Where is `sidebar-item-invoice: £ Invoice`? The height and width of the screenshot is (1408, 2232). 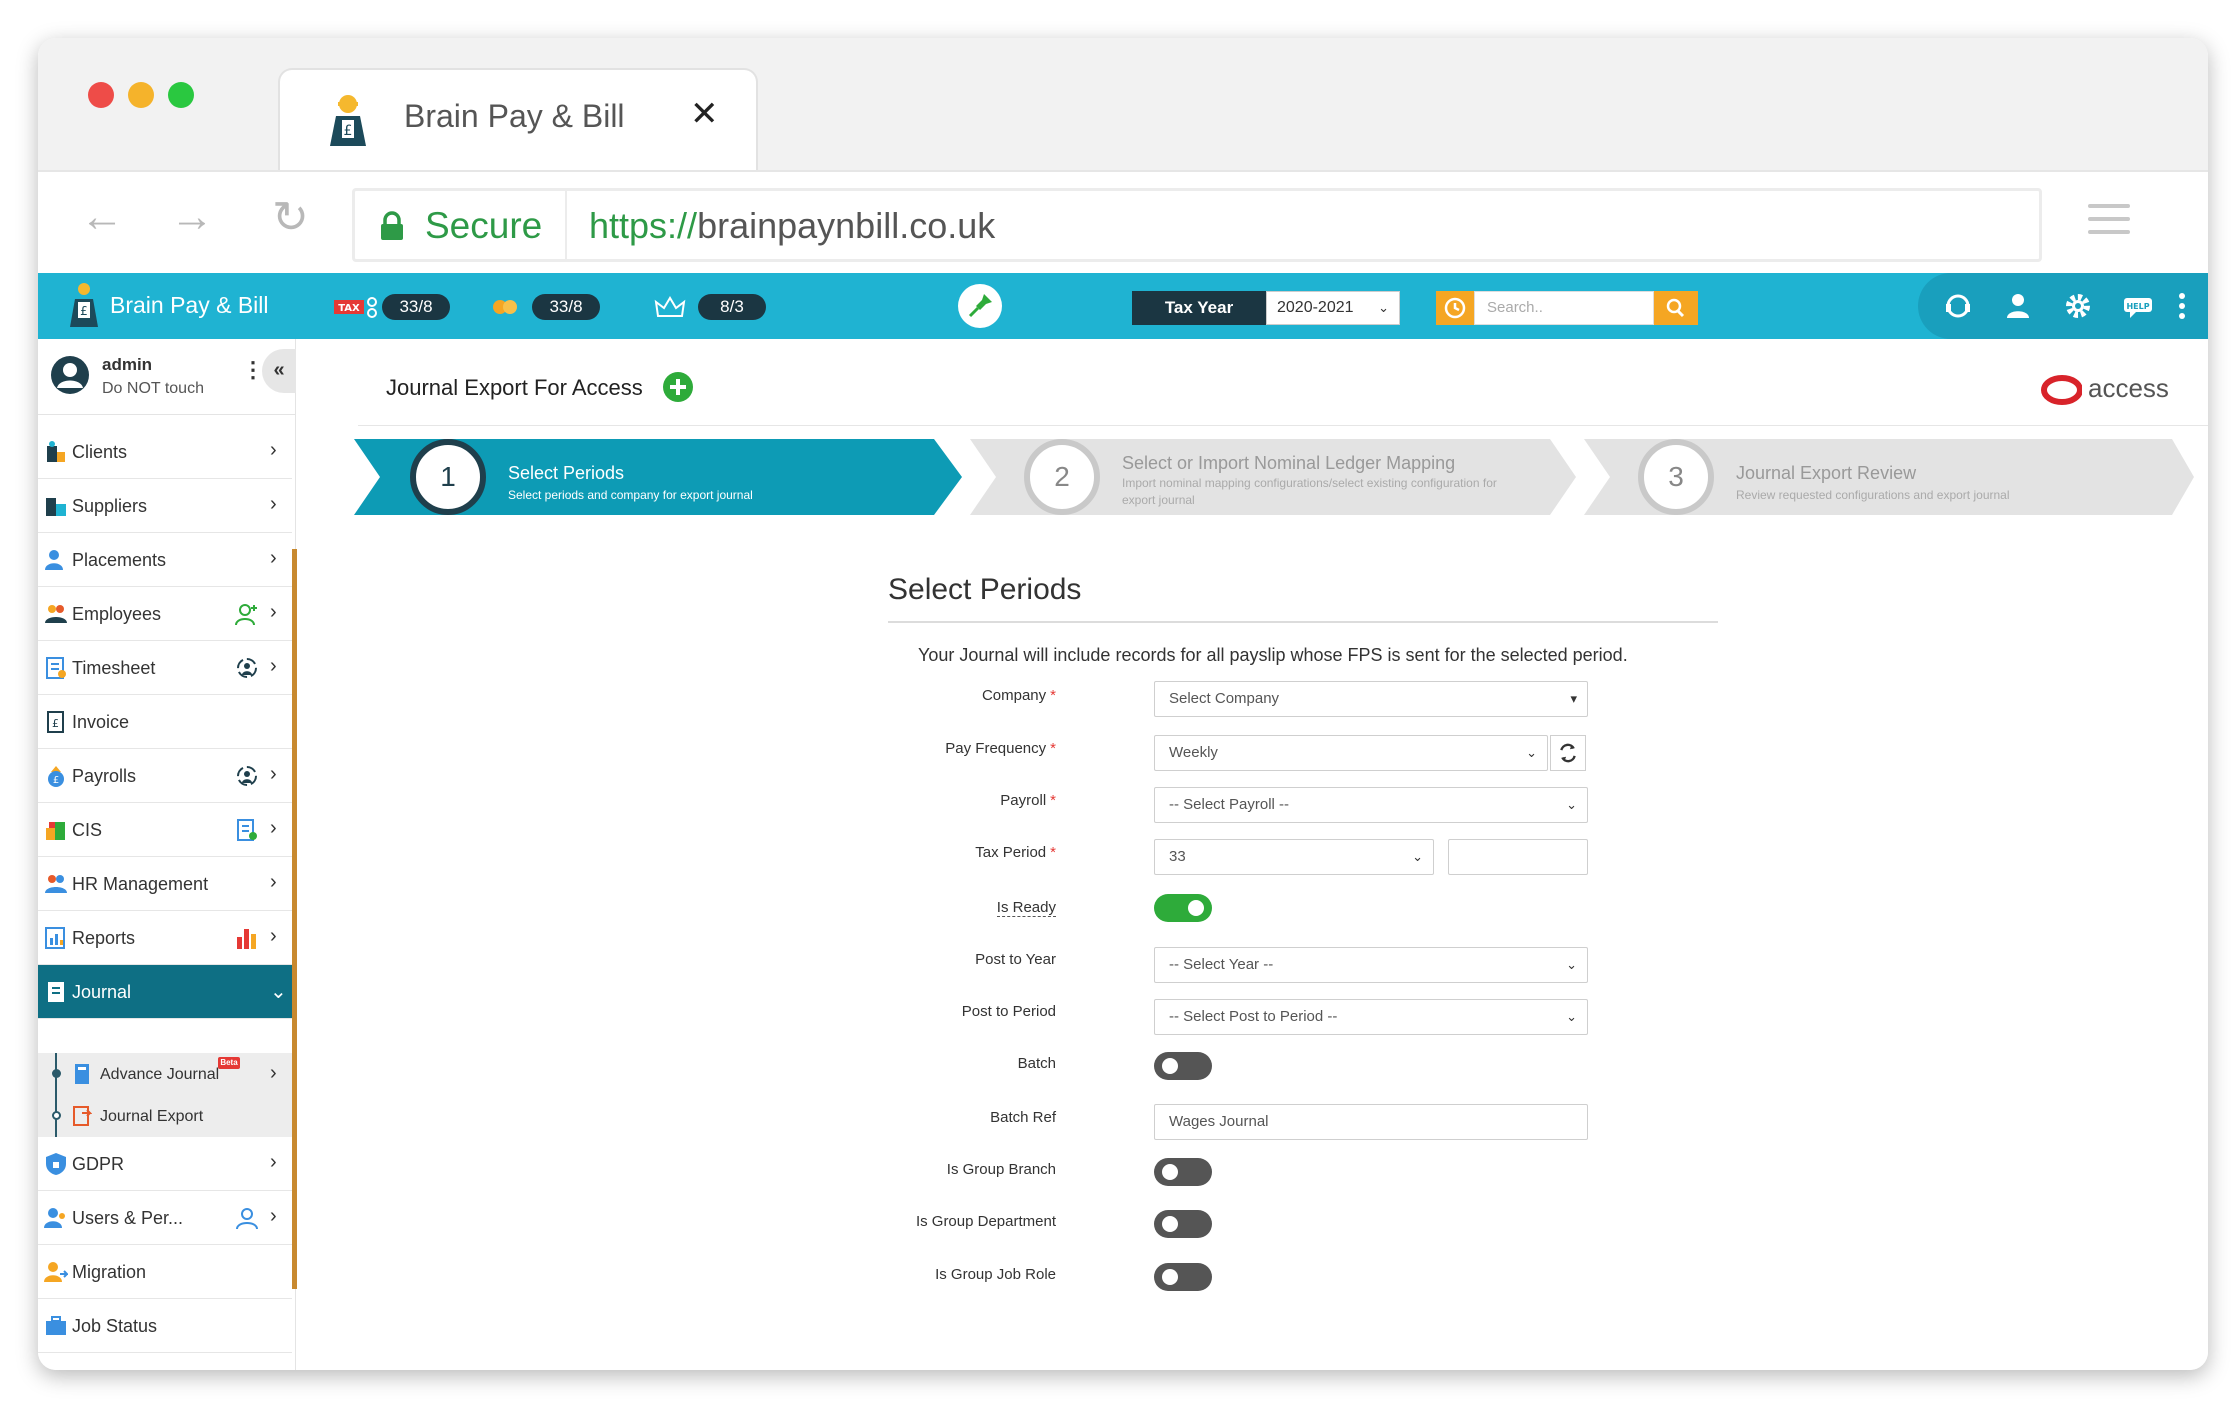 sidebar-item-invoice: £ Invoice is located at coordinates (165, 722).